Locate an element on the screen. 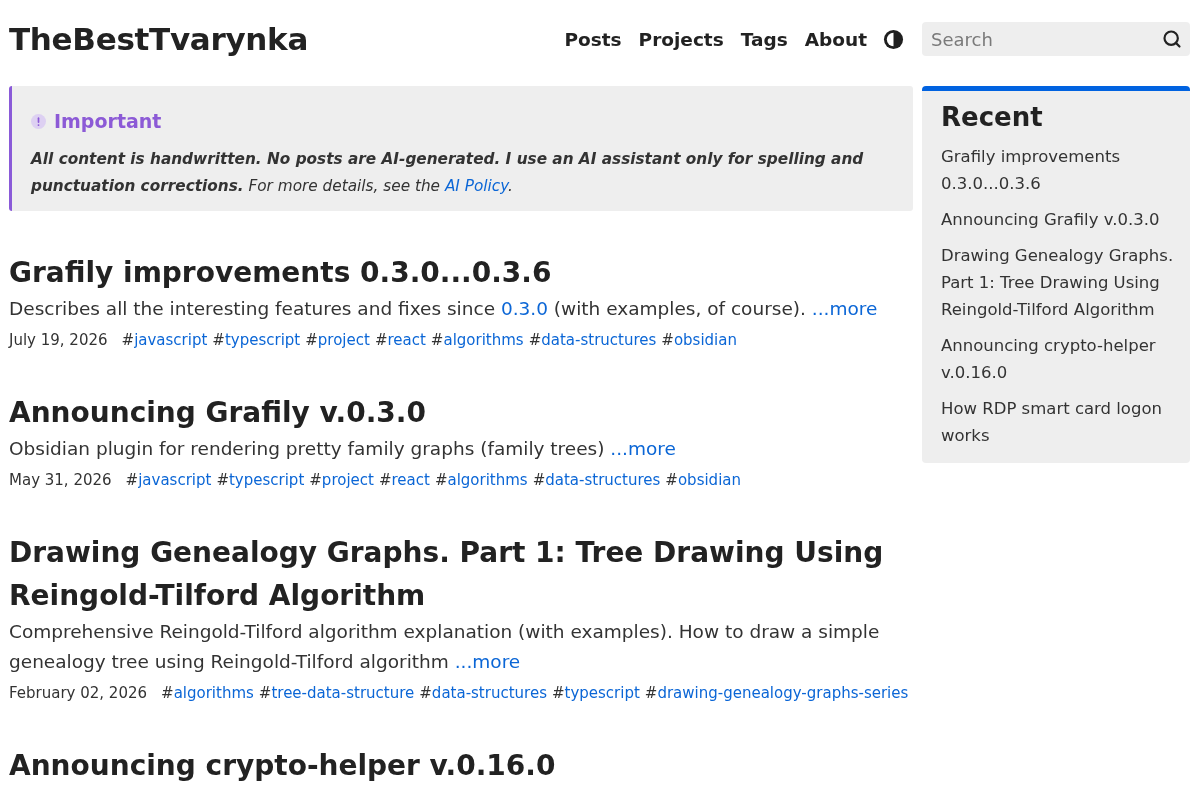 The image size is (1200, 800). post-date: July 19, 2026 is located at coordinates (58, 340).